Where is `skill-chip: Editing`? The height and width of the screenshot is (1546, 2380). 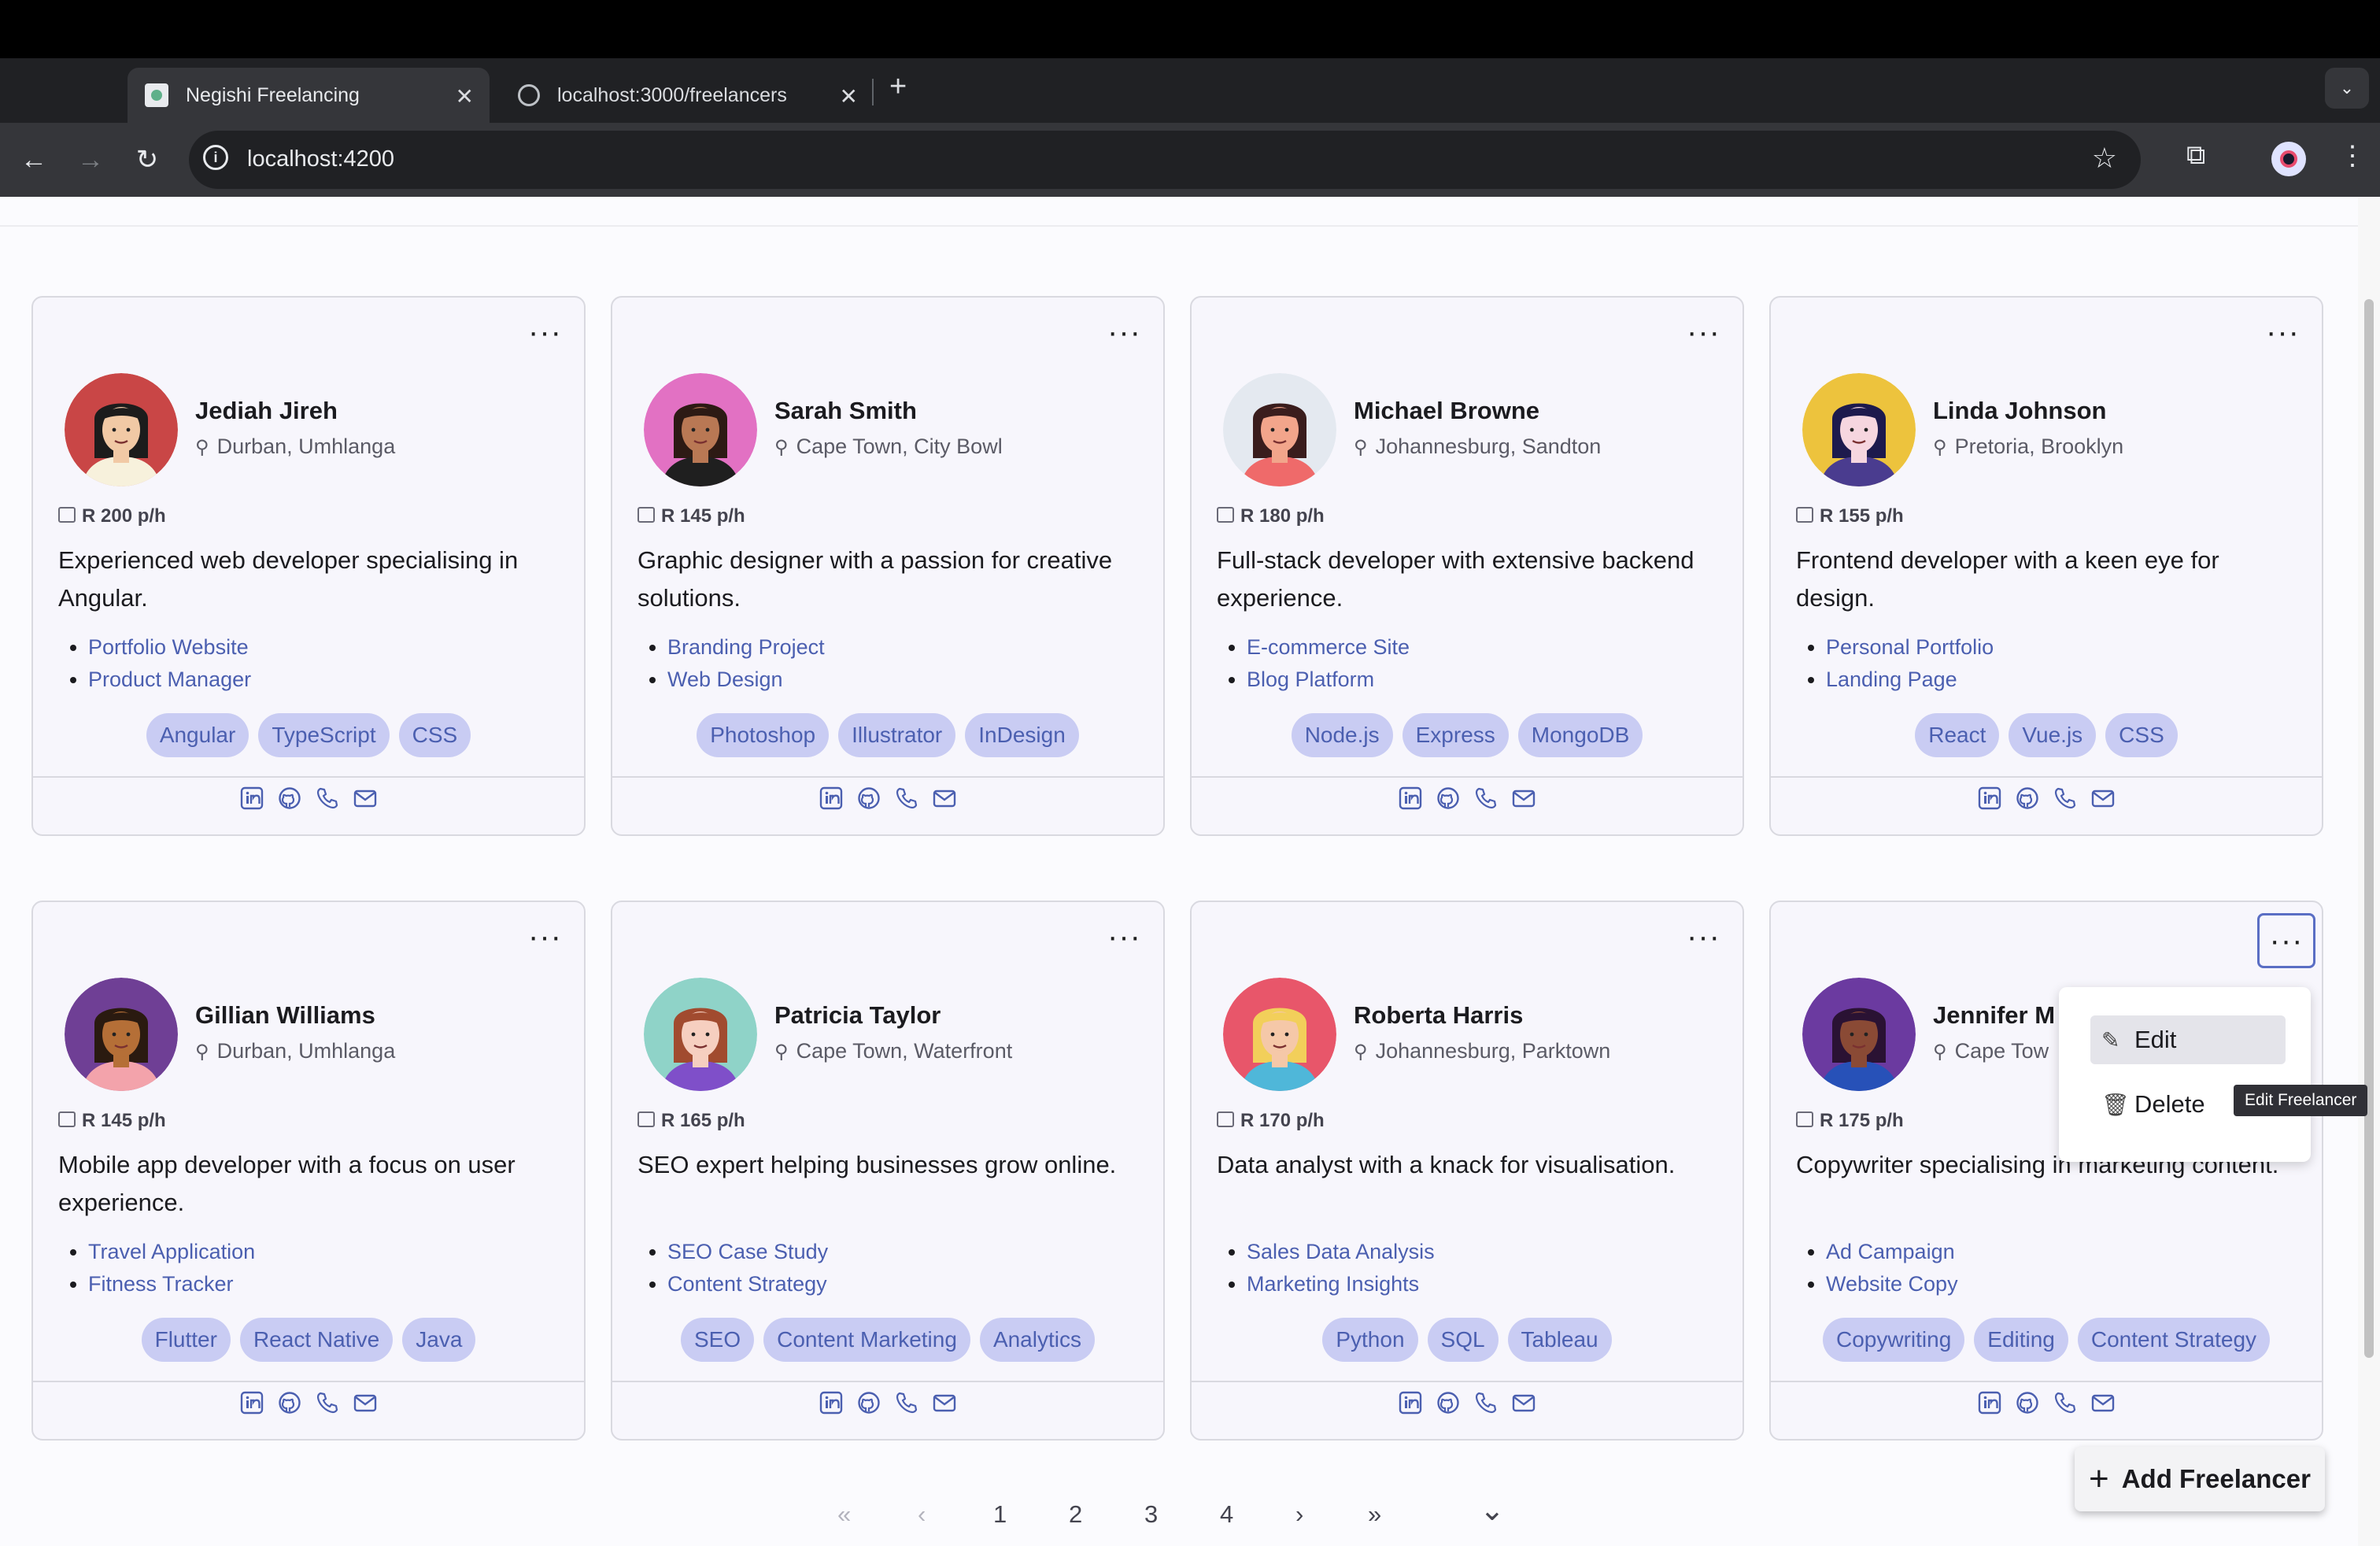 skill-chip: Editing is located at coordinates (2021, 1340).